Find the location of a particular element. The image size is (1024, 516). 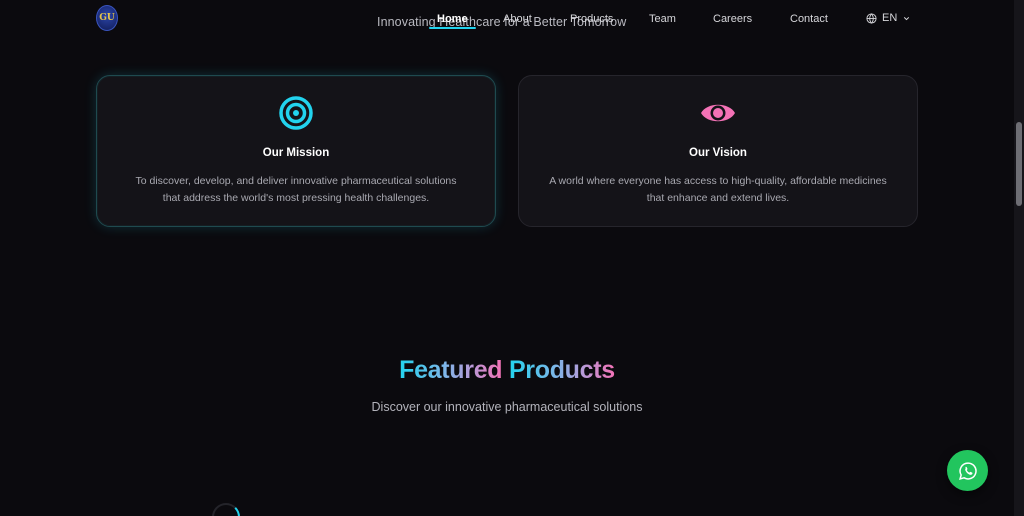

nav-home: Home is located at coordinates (452, 21).